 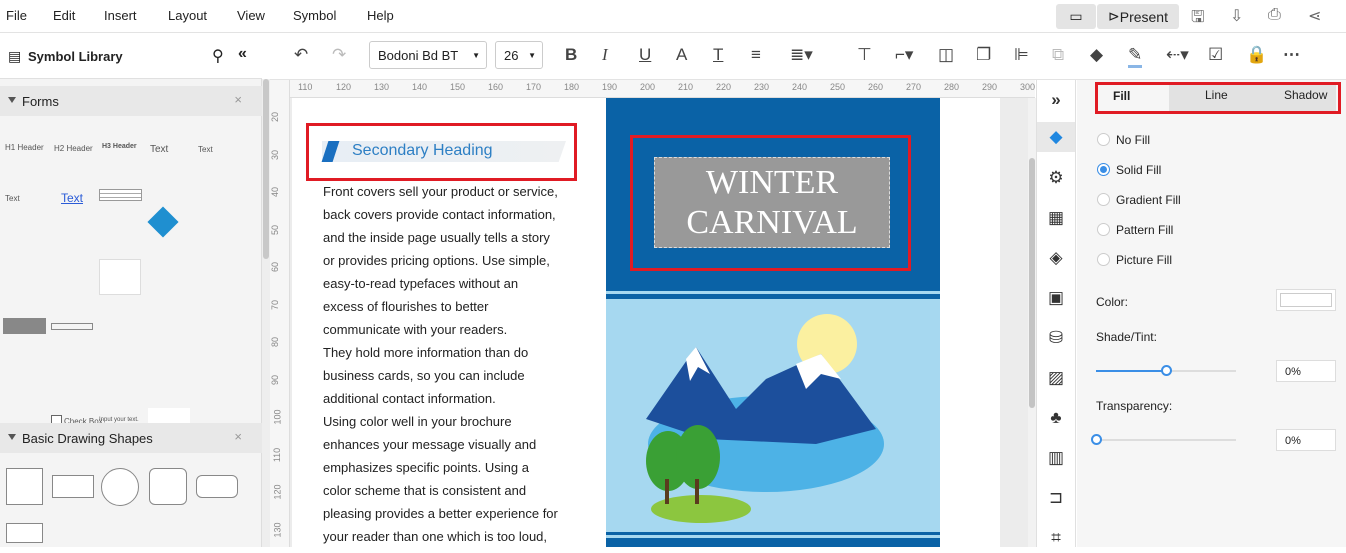 I want to click on menu-edit: Edit, so click(x=64, y=15).